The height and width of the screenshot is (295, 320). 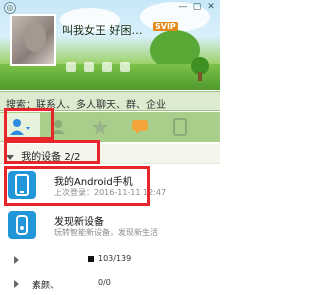 I want to click on main-tabs, so click(x=110, y=127).